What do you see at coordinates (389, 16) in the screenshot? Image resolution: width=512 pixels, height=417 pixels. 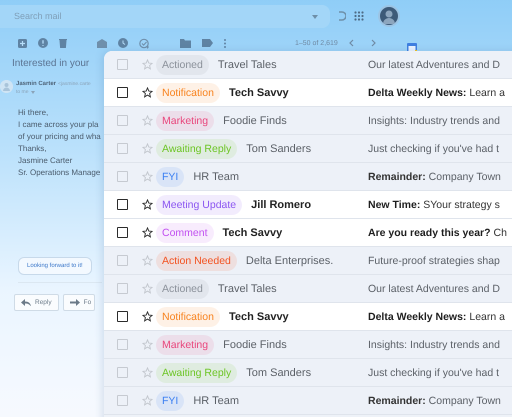 I see `avatar` at bounding box center [389, 16].